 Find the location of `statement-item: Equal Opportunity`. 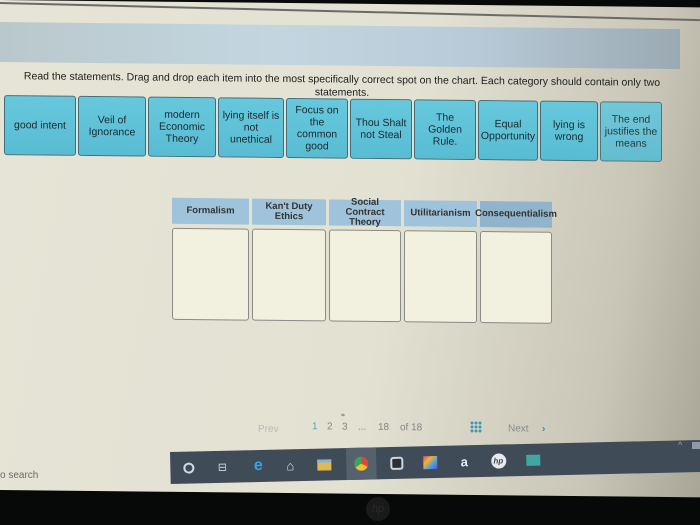

statement-item: Equal Opportunity is located at coordinates (508, 130).